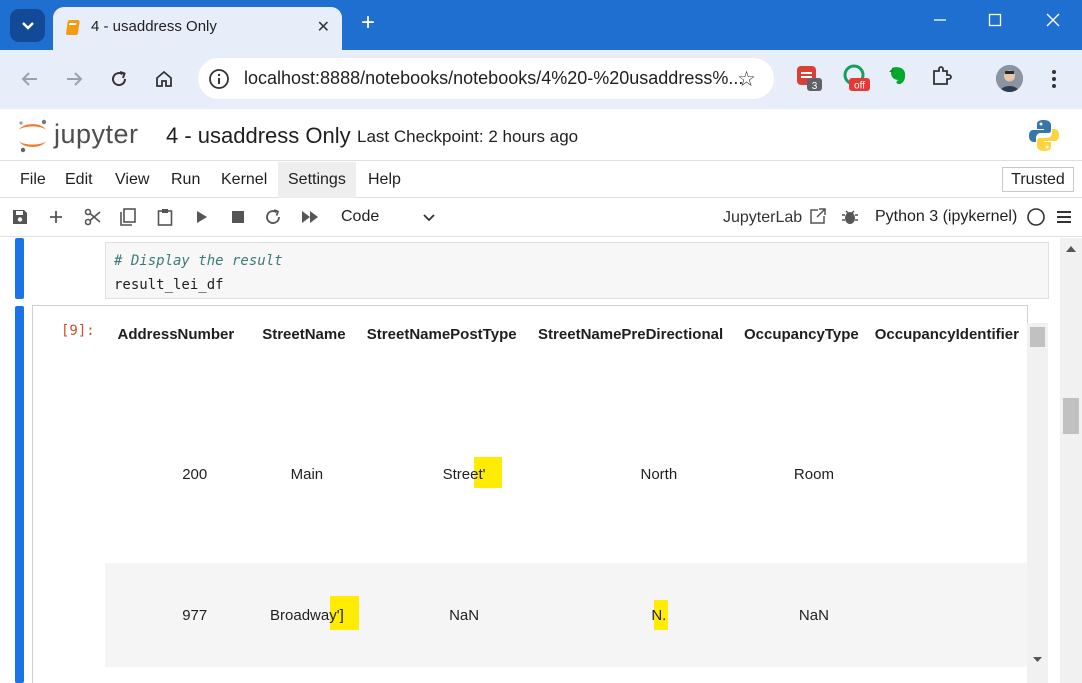 This screenshot has height=683, width=1082. I want to click on output-prompt: [9]:, so click(78, 331).